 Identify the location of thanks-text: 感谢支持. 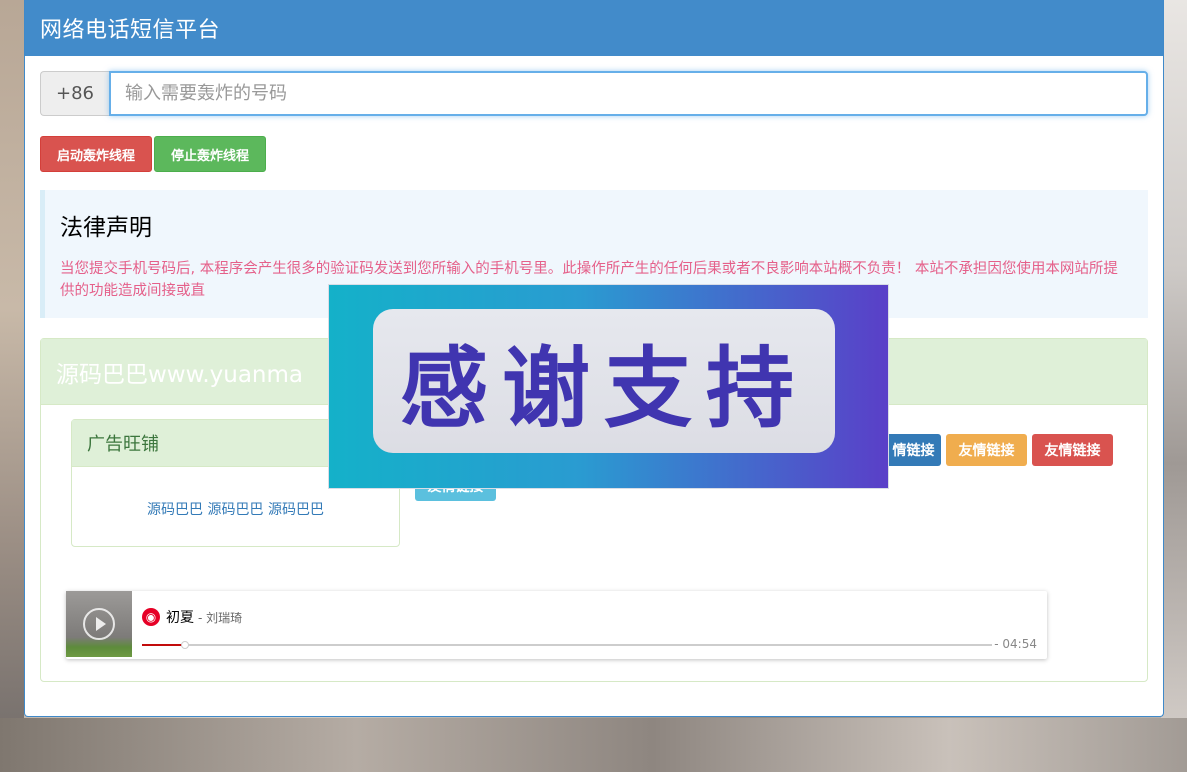
(603, 387).